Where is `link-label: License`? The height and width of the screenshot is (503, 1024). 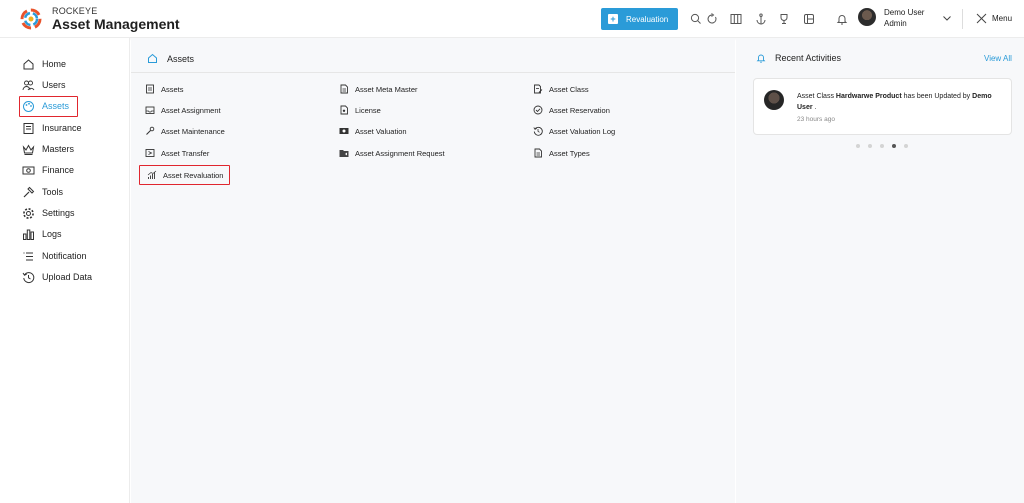
link-label: License is located at coordinates (368, 110).